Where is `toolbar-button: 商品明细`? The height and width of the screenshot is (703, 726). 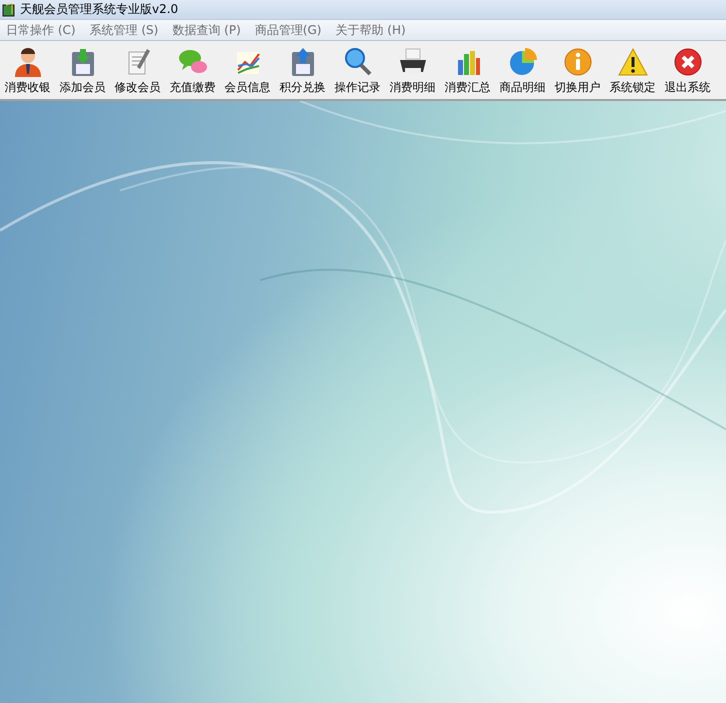
toolbar-button: 商品明细 is located at coordinates (522, 70).